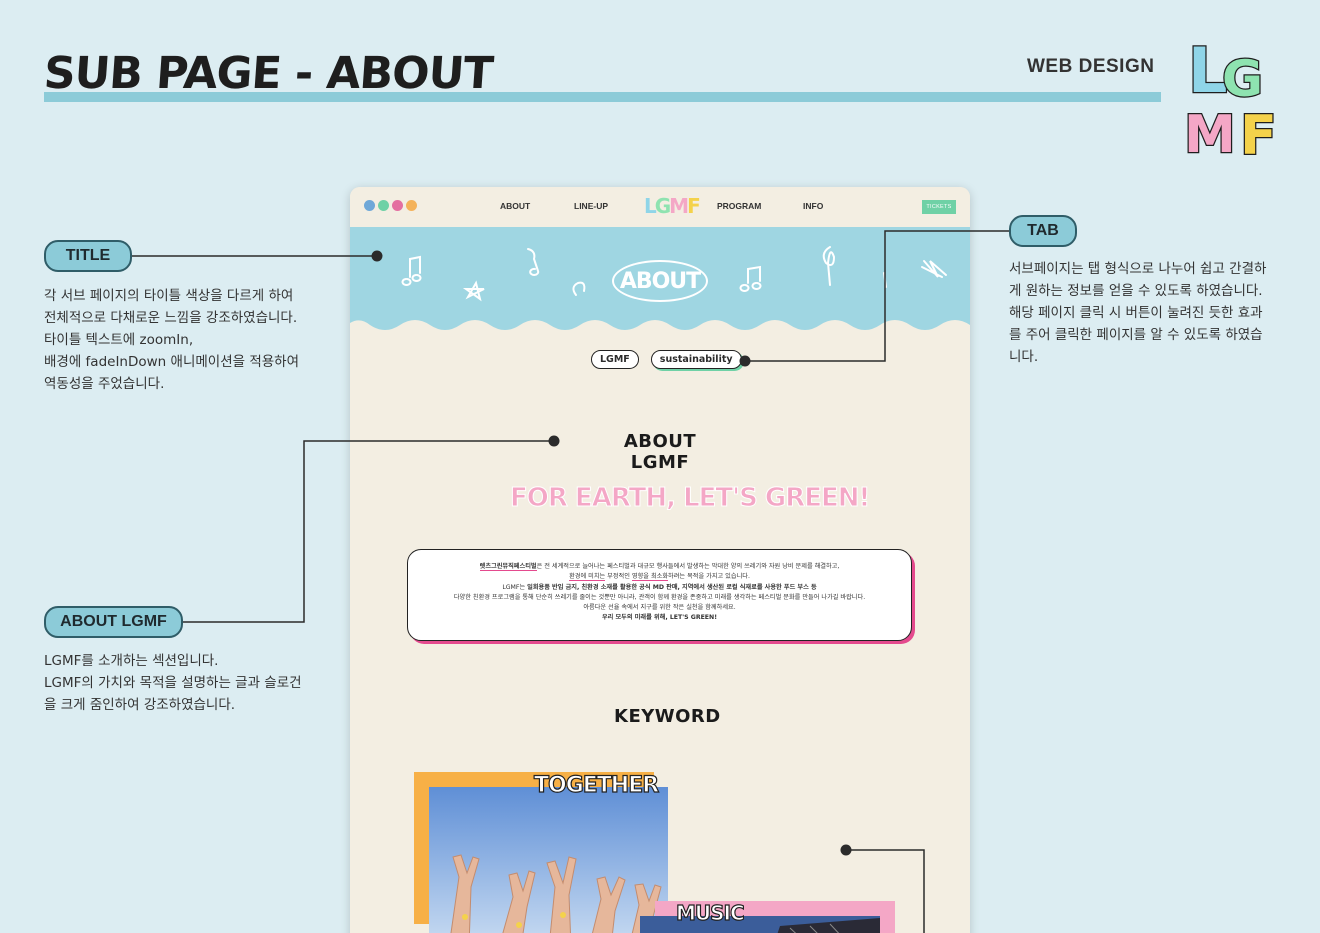  Describe the element at coordinates (602, 97) in the screenshot. I see `title-underline` at that location.